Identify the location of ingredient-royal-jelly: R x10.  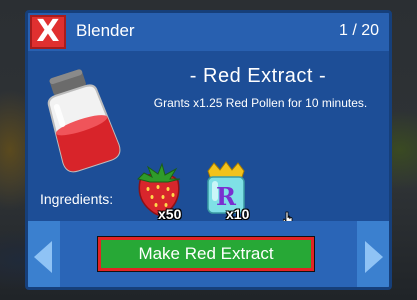
(228, 191).